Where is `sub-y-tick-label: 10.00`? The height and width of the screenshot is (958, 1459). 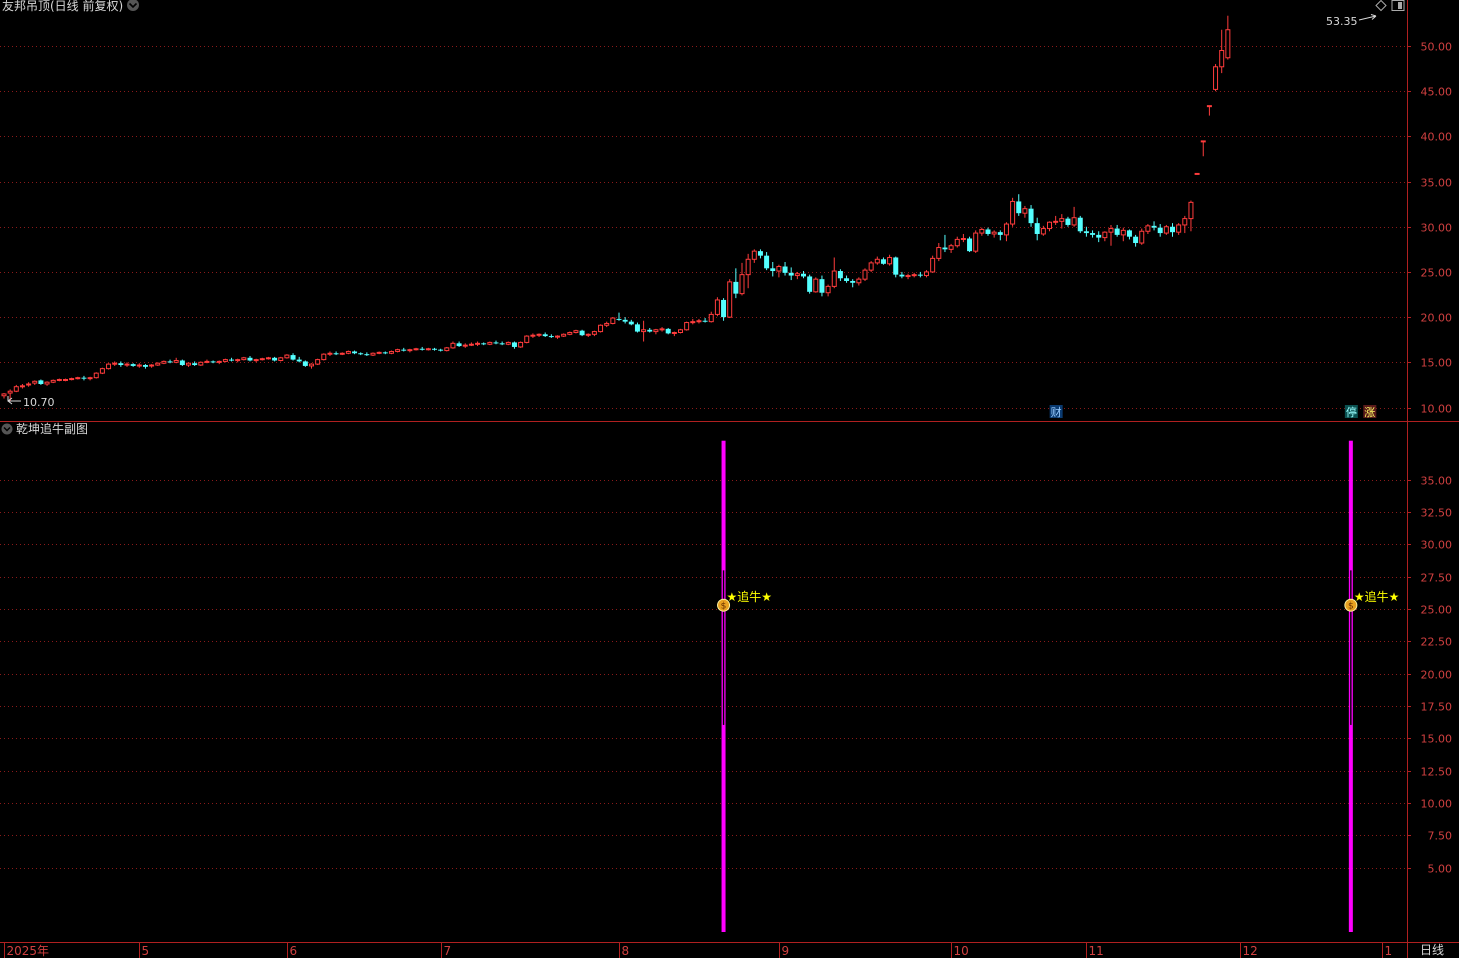
sub-y-tick-label: 10.00 is located at coordinates (1437, 804).